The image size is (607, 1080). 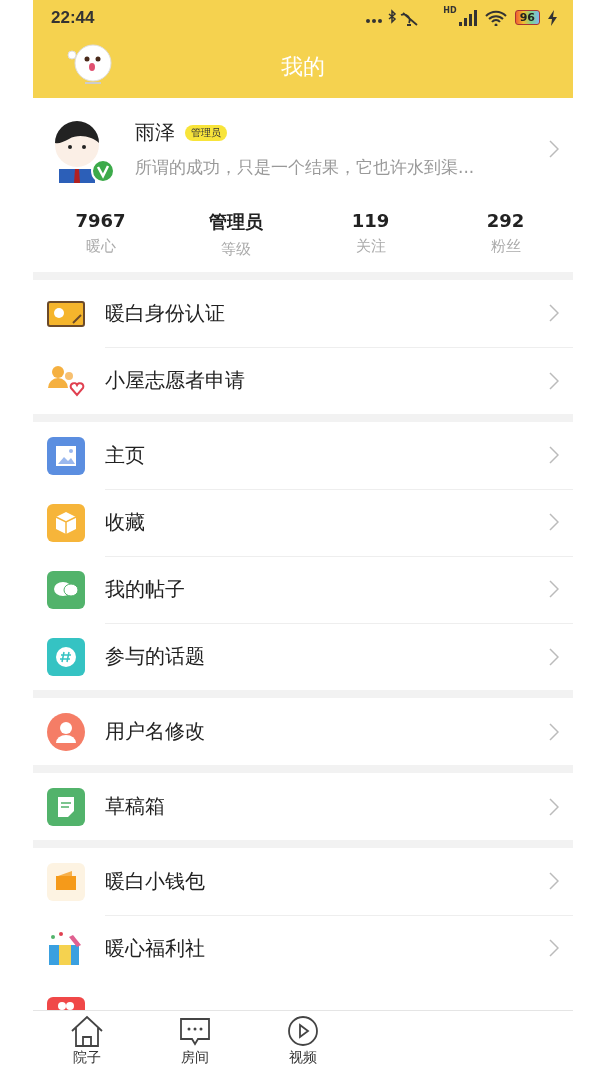 I want to click on menu-item: 主页, so click(x=303, y=455).